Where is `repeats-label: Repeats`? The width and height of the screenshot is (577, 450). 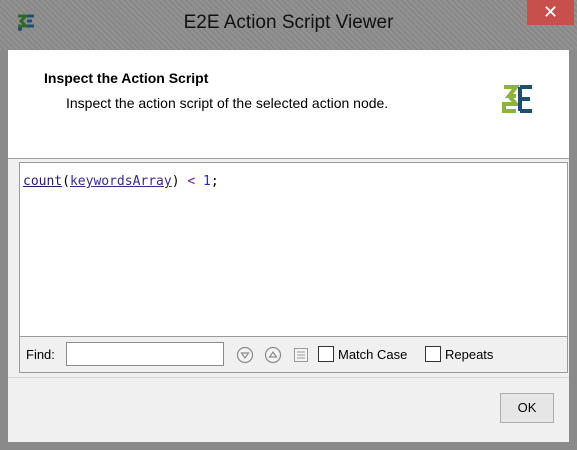 repeats-label: Repeats is located at coordinates (469, 354).